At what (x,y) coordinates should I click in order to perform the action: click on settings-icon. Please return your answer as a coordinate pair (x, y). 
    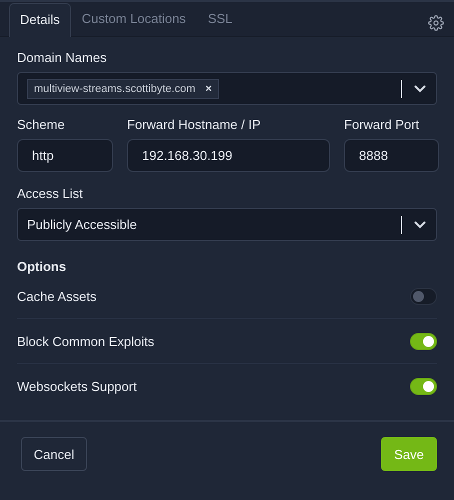
    Looking at the image, I should click on (436, 23).